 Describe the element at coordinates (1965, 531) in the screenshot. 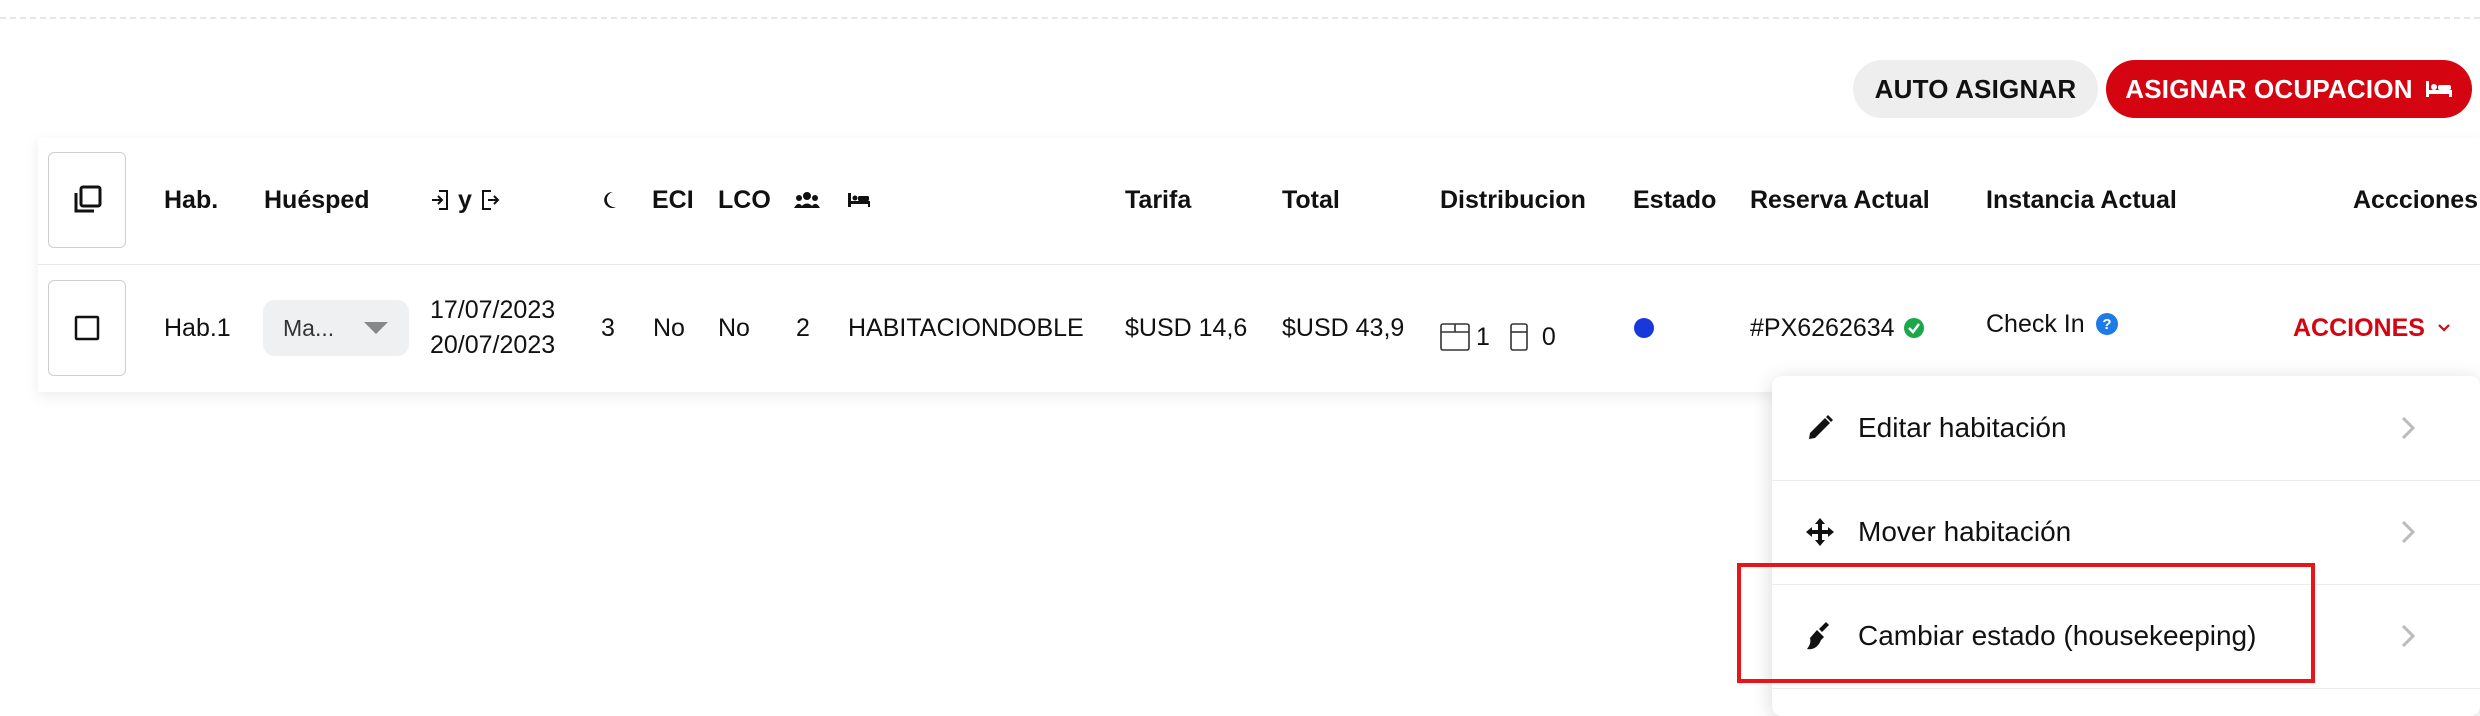

I see `menu-item-move-room-label: Mover habitación` at that location.